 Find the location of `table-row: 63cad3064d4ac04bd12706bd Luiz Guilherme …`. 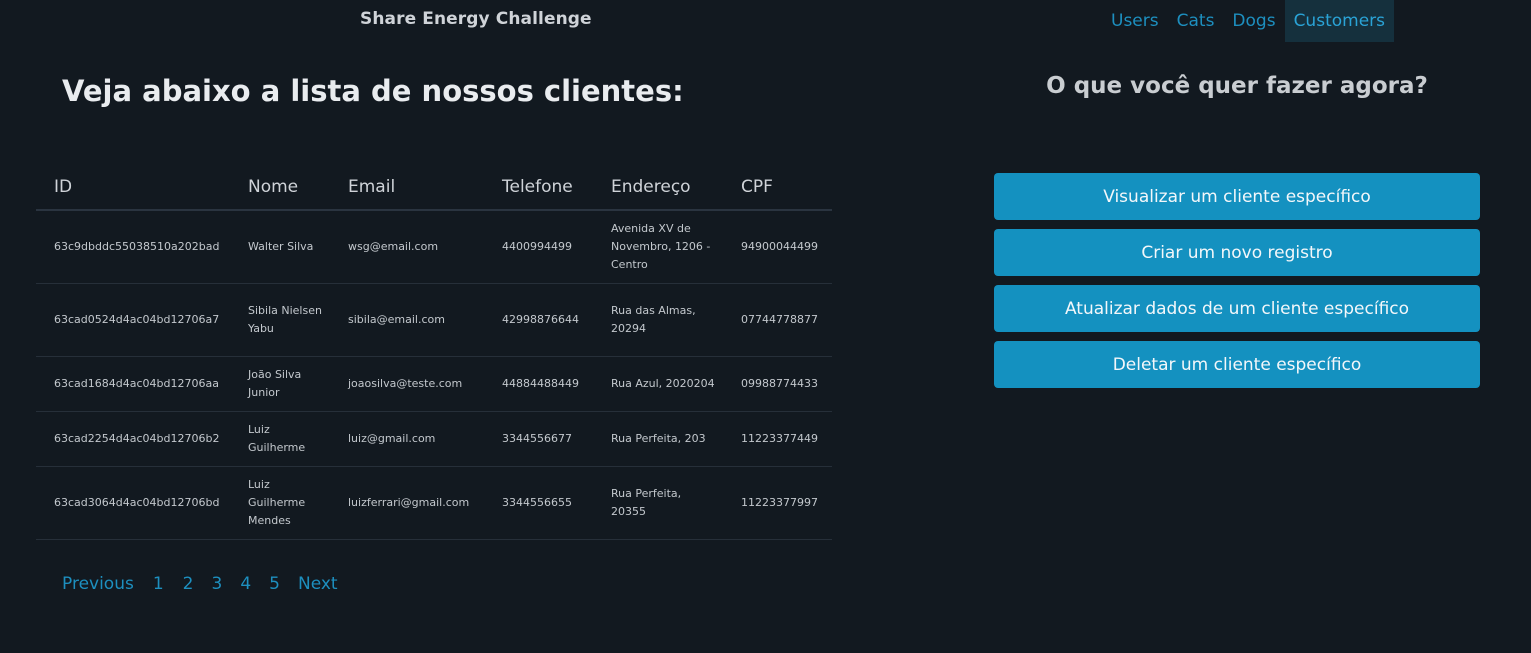

table-row: 63cad3064d4ac04bd12706bd Luiz Guilherme … is located at coordinates (434, 503).